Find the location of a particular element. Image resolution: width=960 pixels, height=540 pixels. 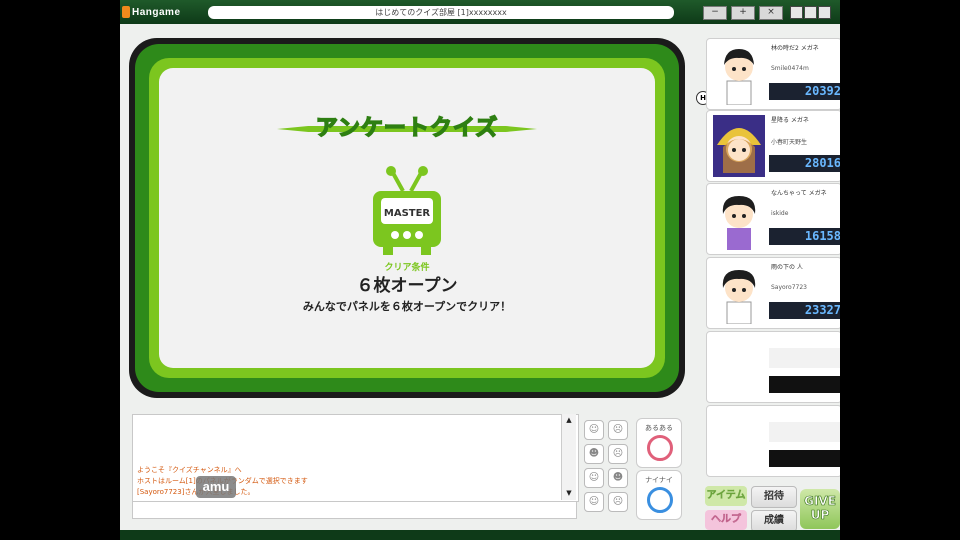

scroll-down-icon: ▼ is located at coordinates (569, 493).